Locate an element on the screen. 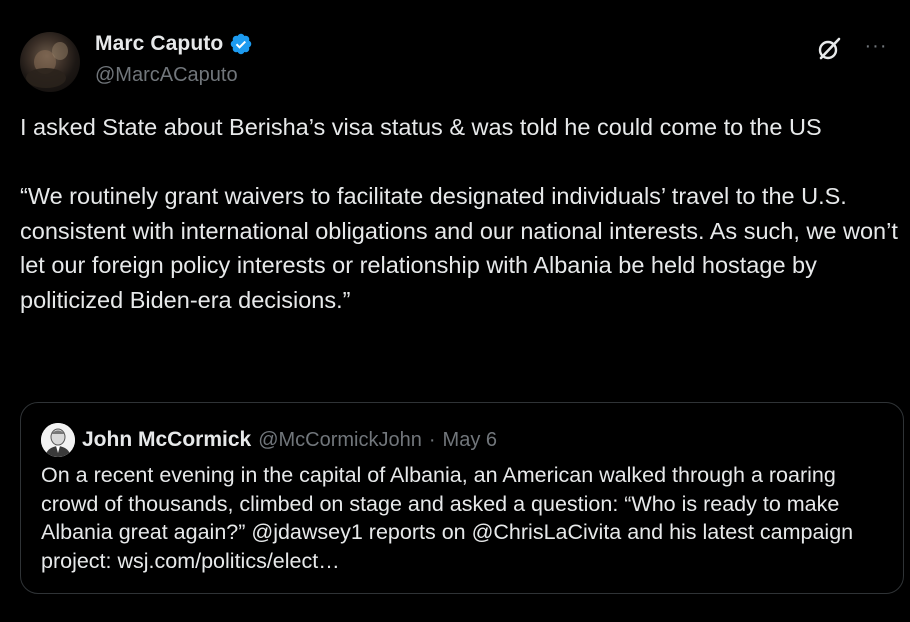  author-name-row: Marc Caputo is located at coordinates (174, 44).